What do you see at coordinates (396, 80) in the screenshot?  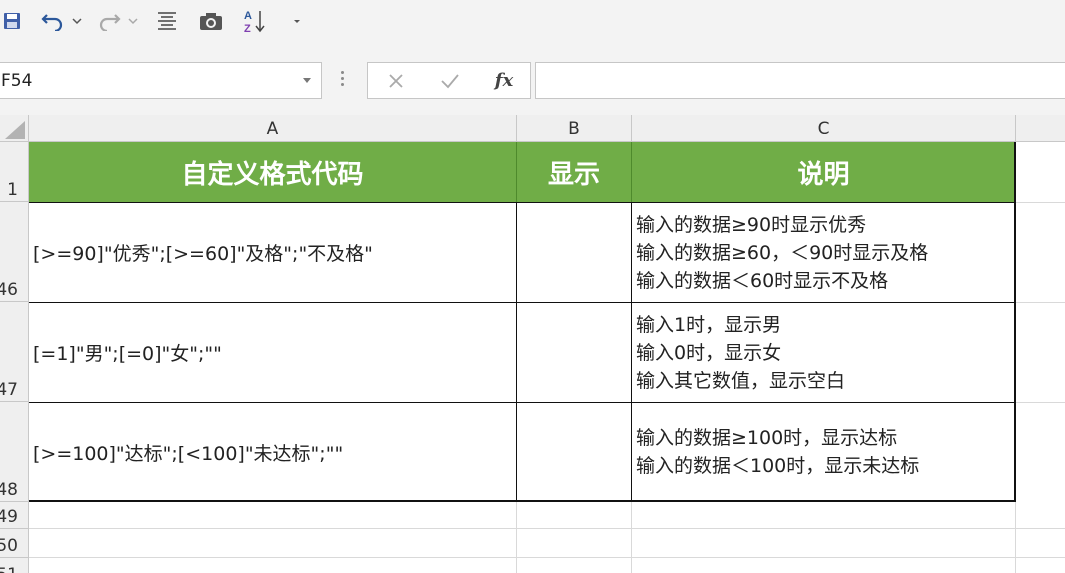 I see `cancel-icon` at bounding box center [396, 80].